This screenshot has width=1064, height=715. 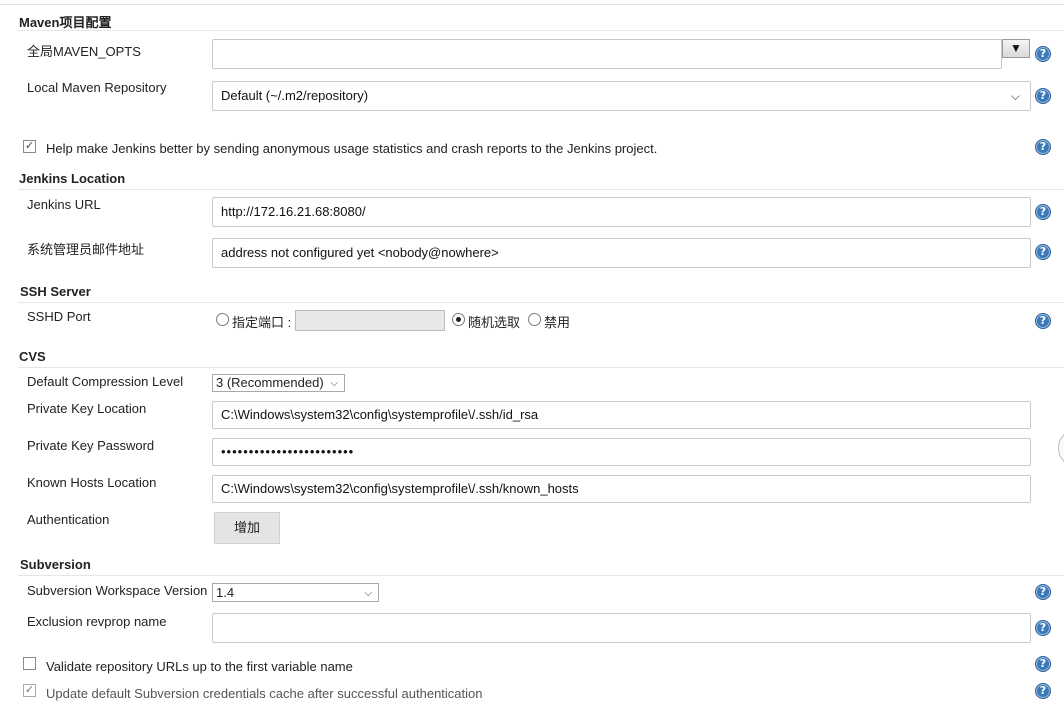 I want to click on radio-random-port-label: 随机选取, so click(x=494, y=322).